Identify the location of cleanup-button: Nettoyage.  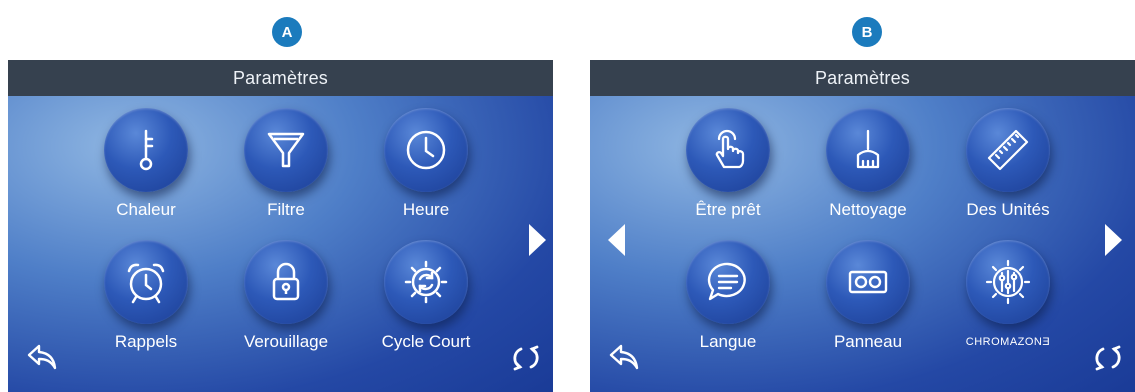
(868, 164).